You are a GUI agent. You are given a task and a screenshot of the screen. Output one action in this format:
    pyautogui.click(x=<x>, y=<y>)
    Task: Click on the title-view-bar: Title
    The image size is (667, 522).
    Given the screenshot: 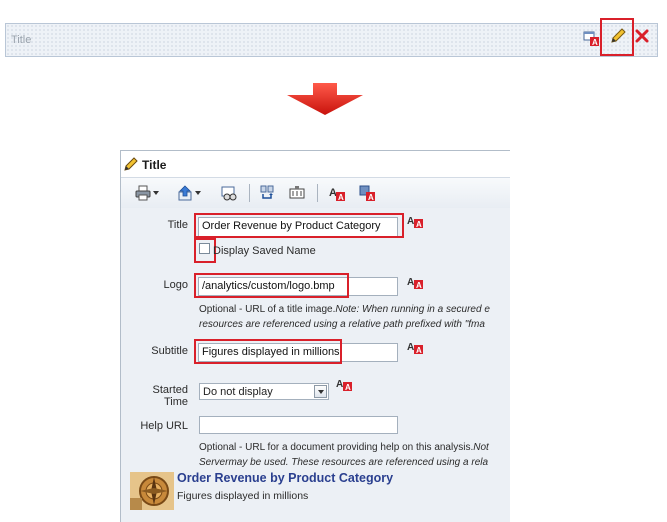 What is the action you would take?
    pyautogui.click(x=331, y=40)
    